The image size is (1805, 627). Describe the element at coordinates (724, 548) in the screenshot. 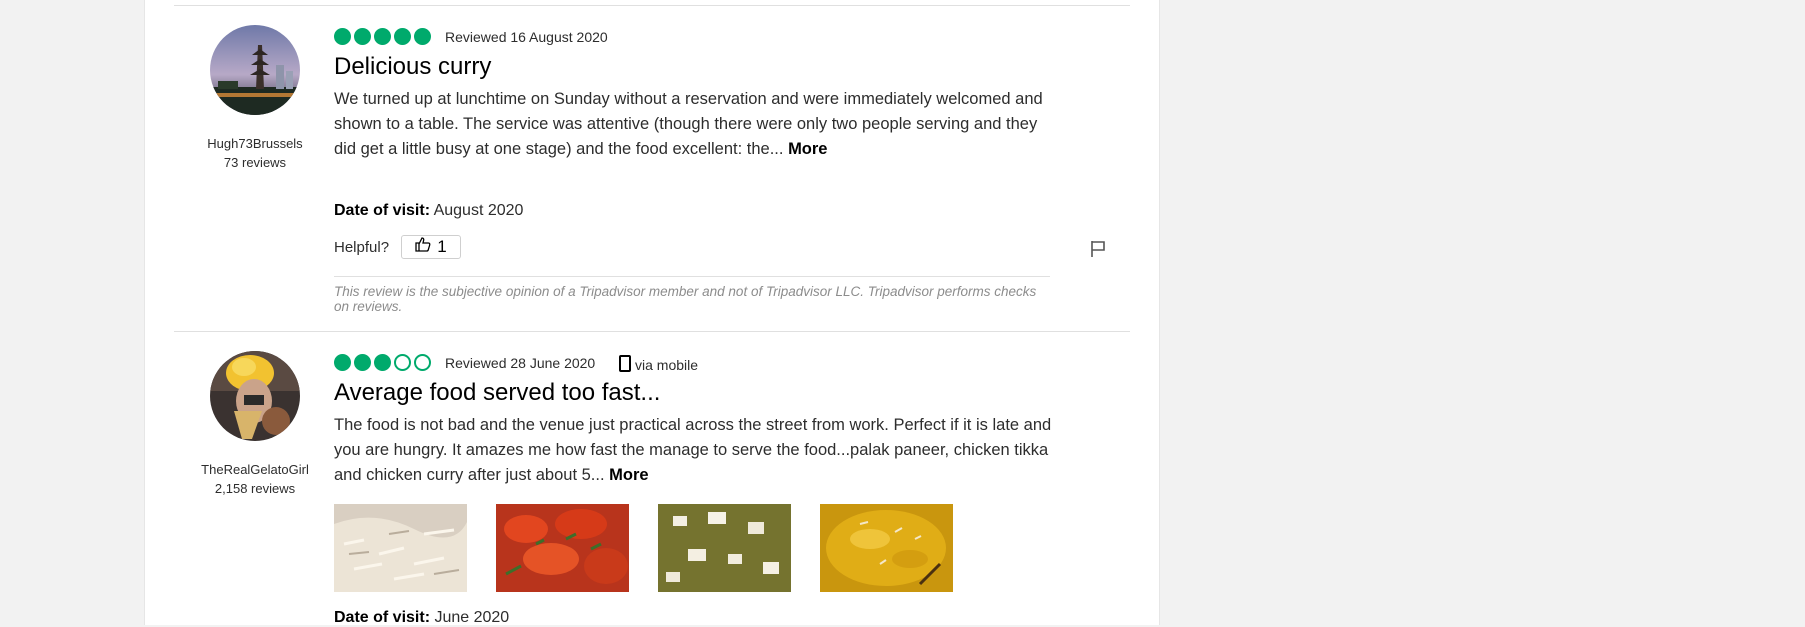

I see `review-photo-palak-paneer` at that location.